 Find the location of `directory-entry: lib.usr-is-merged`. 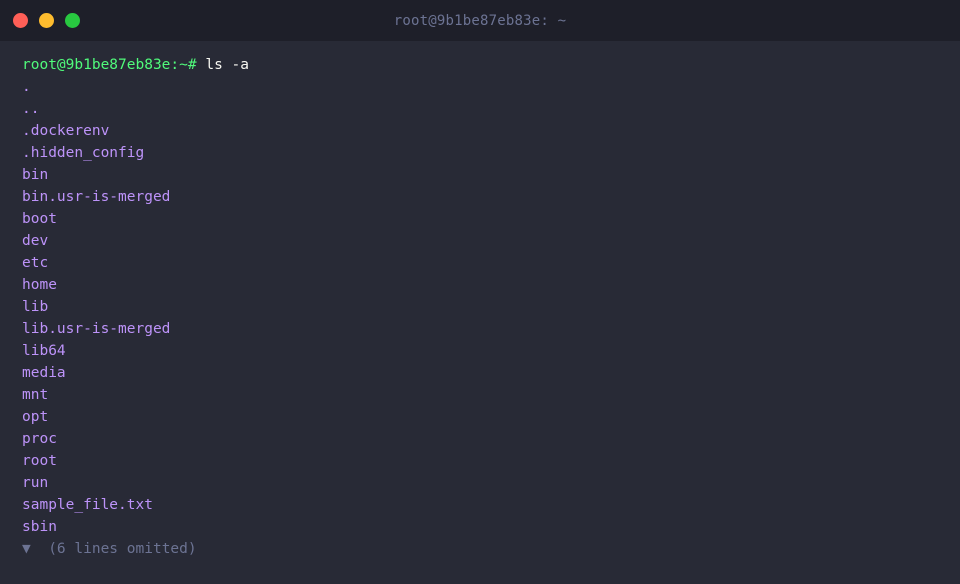

directory-entry: lib.usr-is-merged is located at coordinates (96, 329).